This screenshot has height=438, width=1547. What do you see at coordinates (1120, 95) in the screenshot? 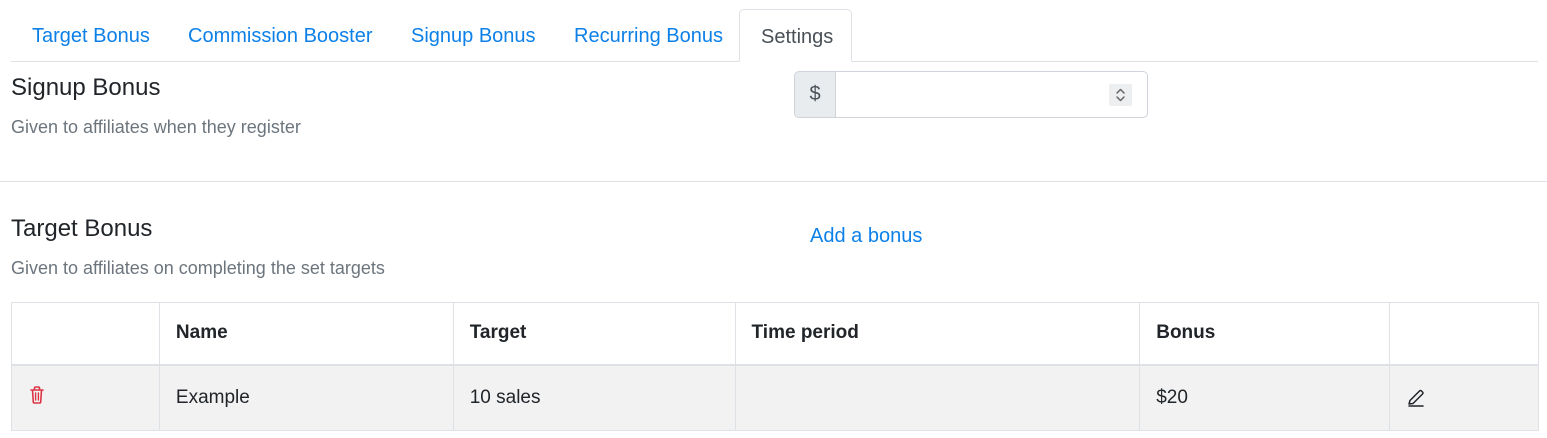
I see `stepper-arrows-icon` at bounding box center [1120, 95].